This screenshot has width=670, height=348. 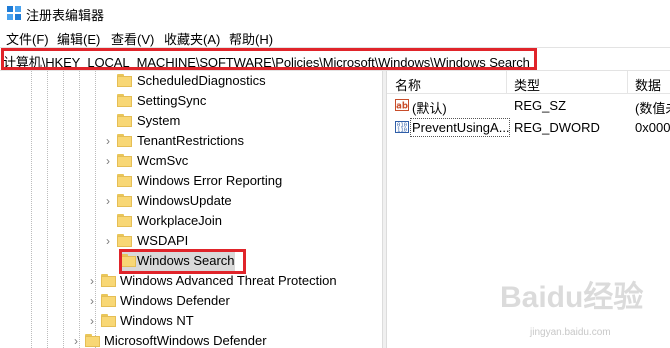 What do you see at coordinates (233, 221) in the screenshot?
I see `tree-node-workplacejoin: WorkplaceJoin` at bounding box center [233, 221].